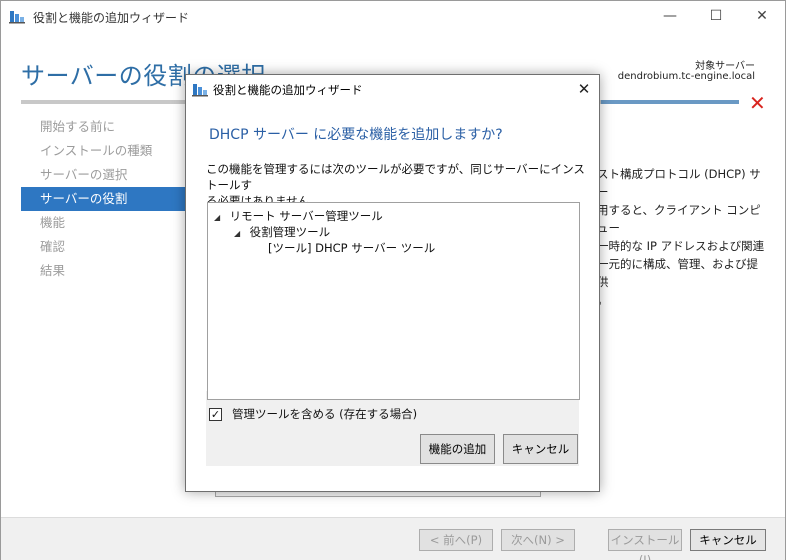 The image size is (786, 560). I want to click on window-title: 役割と機能の追加ウィザード, so click(111, 18).